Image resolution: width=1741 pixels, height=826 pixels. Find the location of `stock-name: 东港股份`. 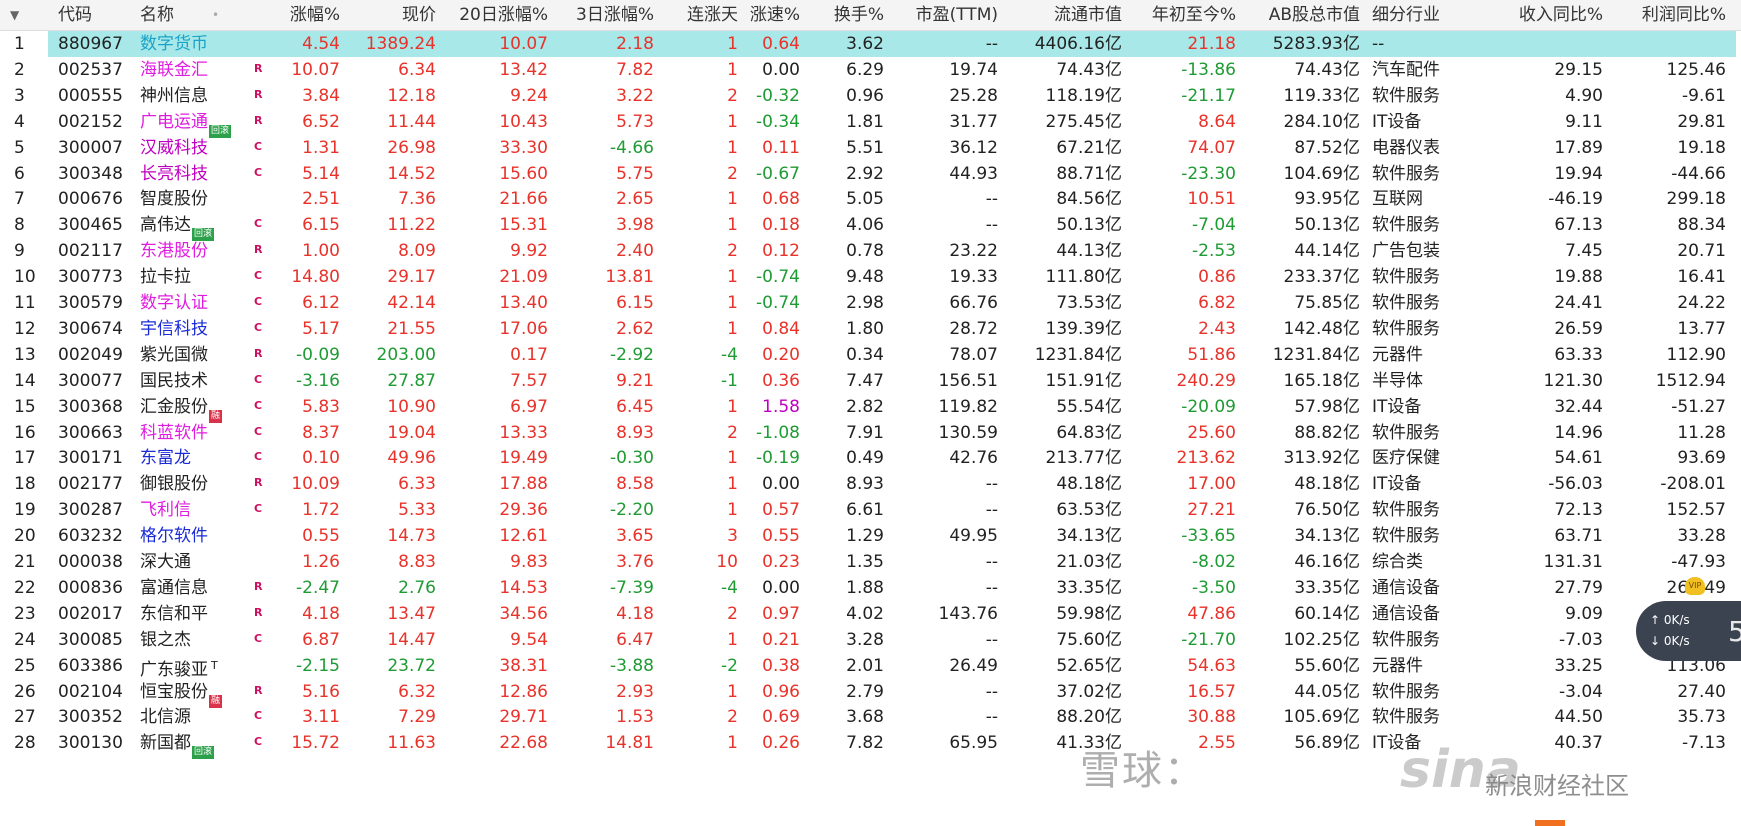

stock-name: 东港股份 is located at coordinates (195, 251).